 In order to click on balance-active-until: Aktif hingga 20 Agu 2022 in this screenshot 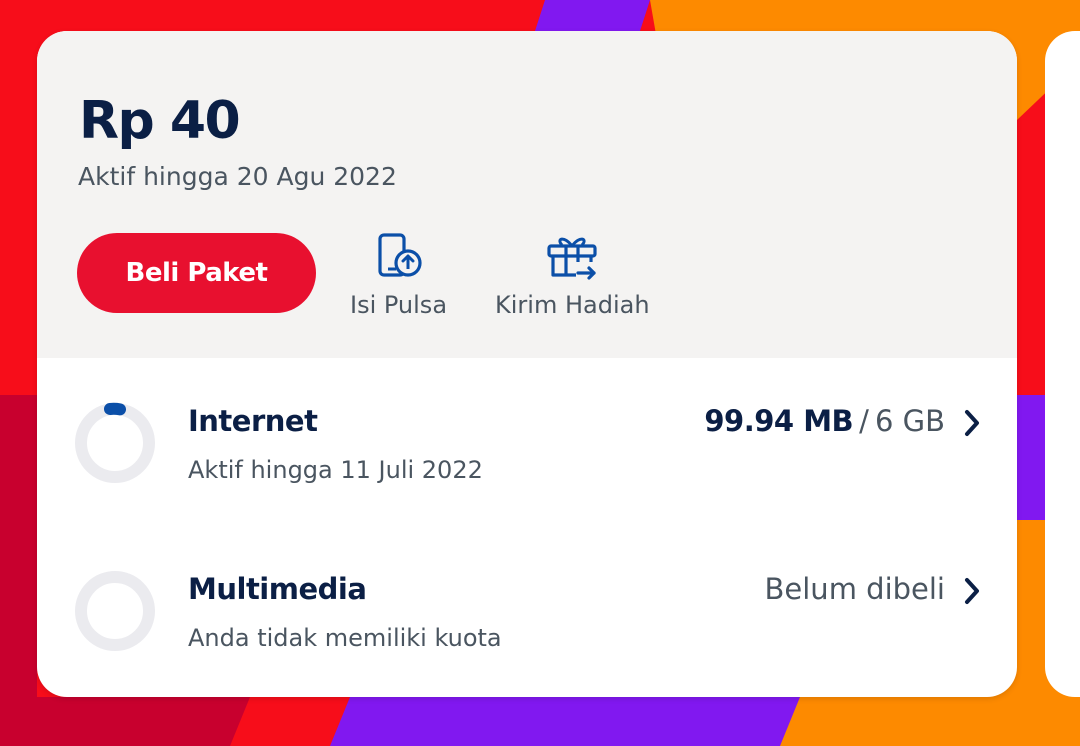, I will do `click(237, 176)`.